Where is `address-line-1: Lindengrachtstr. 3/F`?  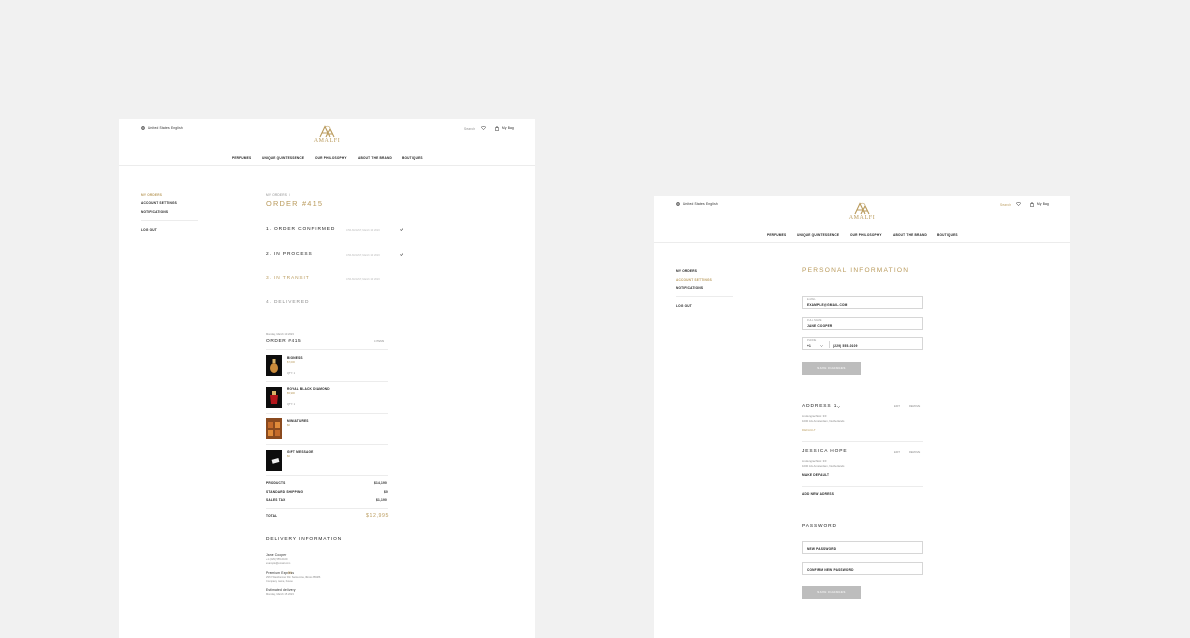 address-line-1: Lindengrachtstr. 3/F is located at coordinates (814, 416).